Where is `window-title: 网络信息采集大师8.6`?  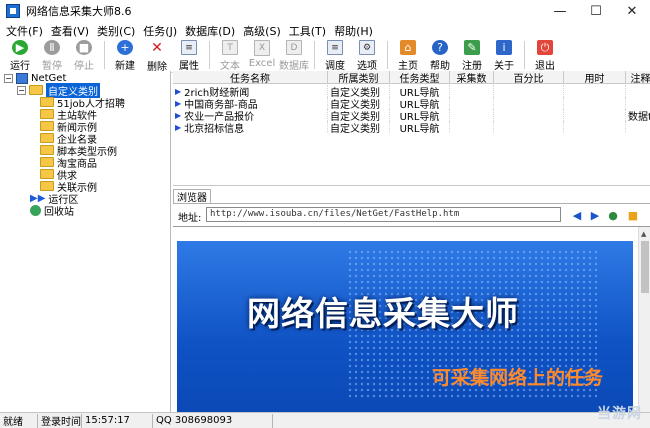 window-title: 网络信息采集大师8.6 is located at coordinates (79, 11).